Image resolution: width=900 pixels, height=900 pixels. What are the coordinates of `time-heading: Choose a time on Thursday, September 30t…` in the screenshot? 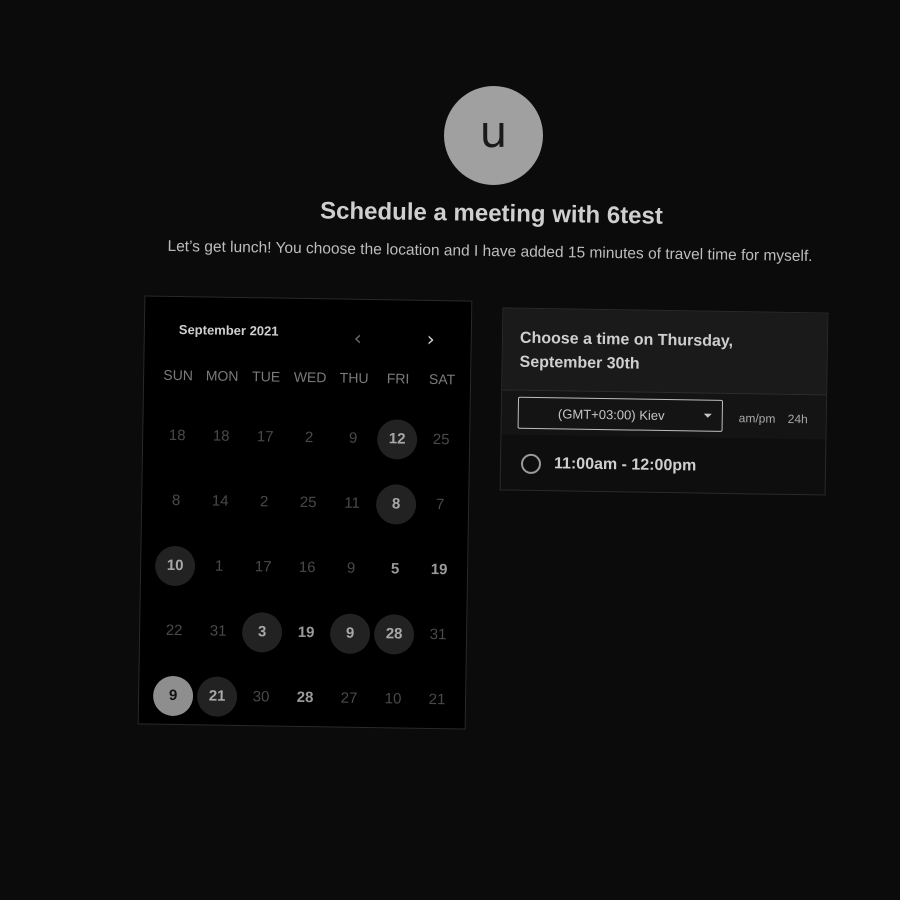 It's located at (626, 351).